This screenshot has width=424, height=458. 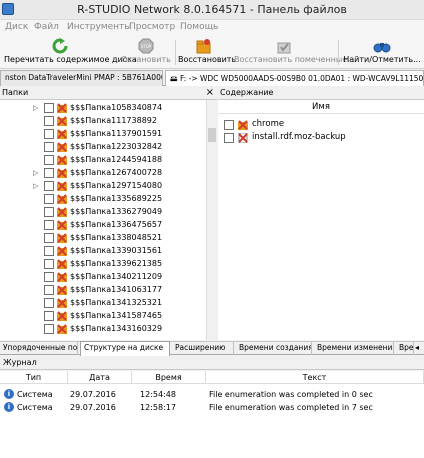 I want to click on tree-row: $$$Папка1341587465, so click(x=103, y=316).